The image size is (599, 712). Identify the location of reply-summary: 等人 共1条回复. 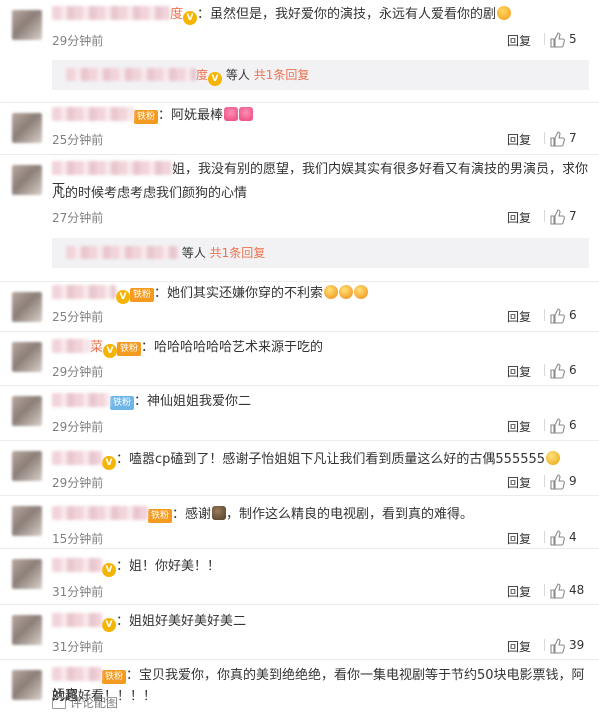
(320, 253).